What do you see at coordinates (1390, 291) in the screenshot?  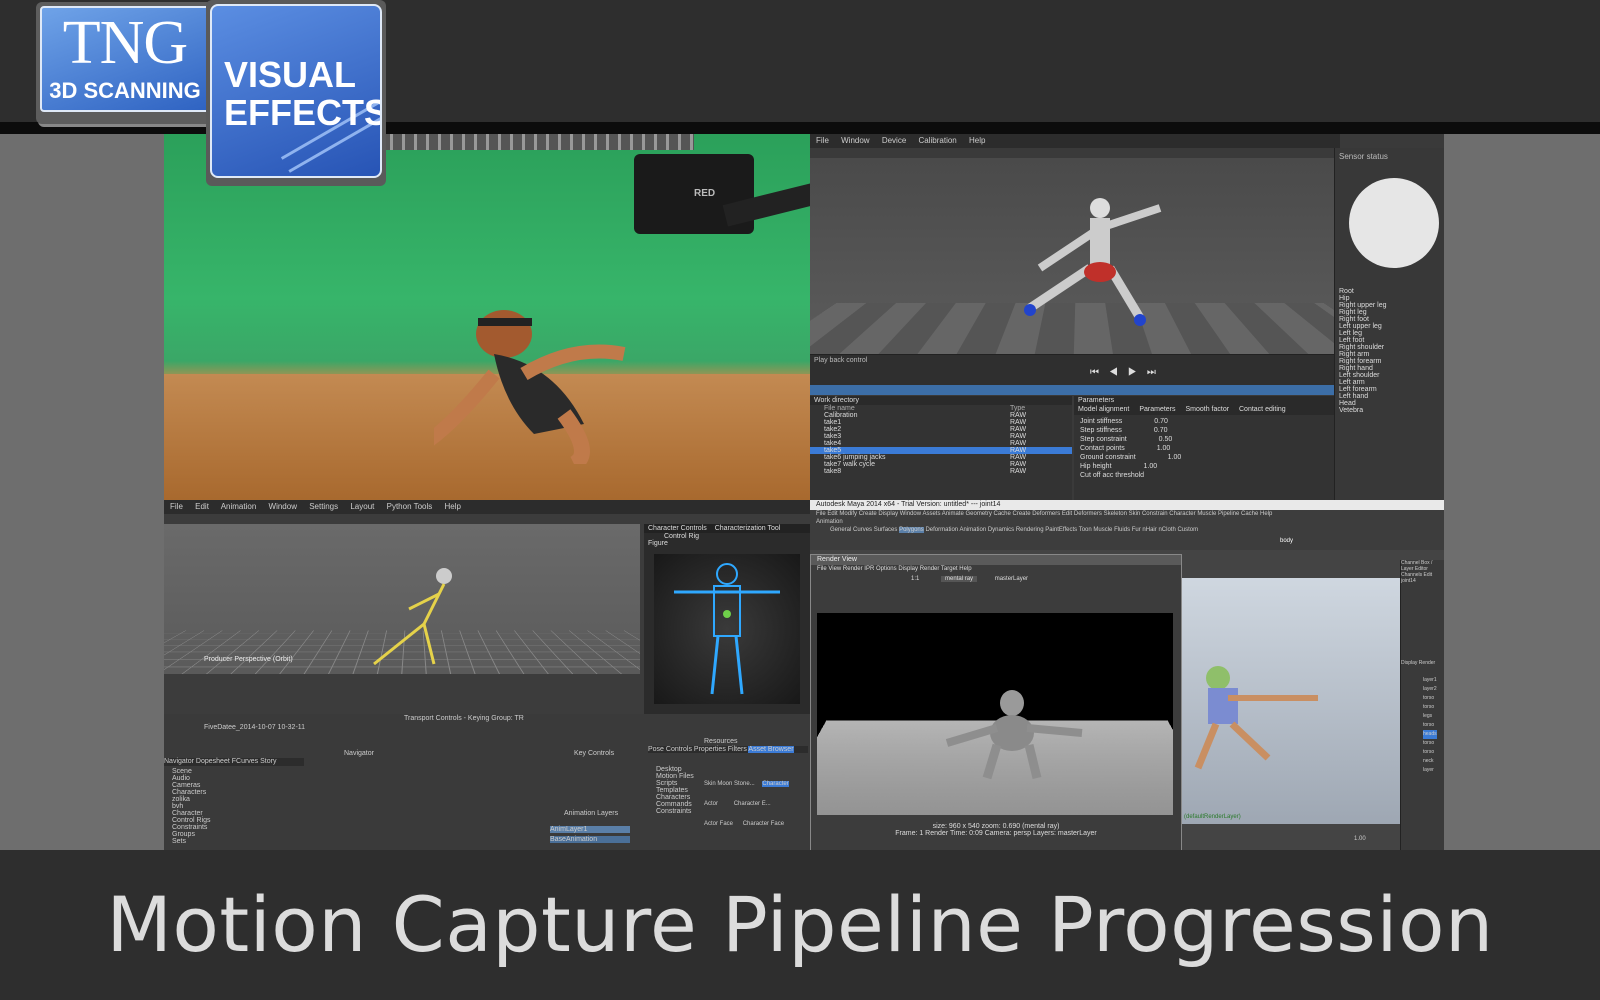 I see `tree-item: Root` at bounding box center [1390, 291].